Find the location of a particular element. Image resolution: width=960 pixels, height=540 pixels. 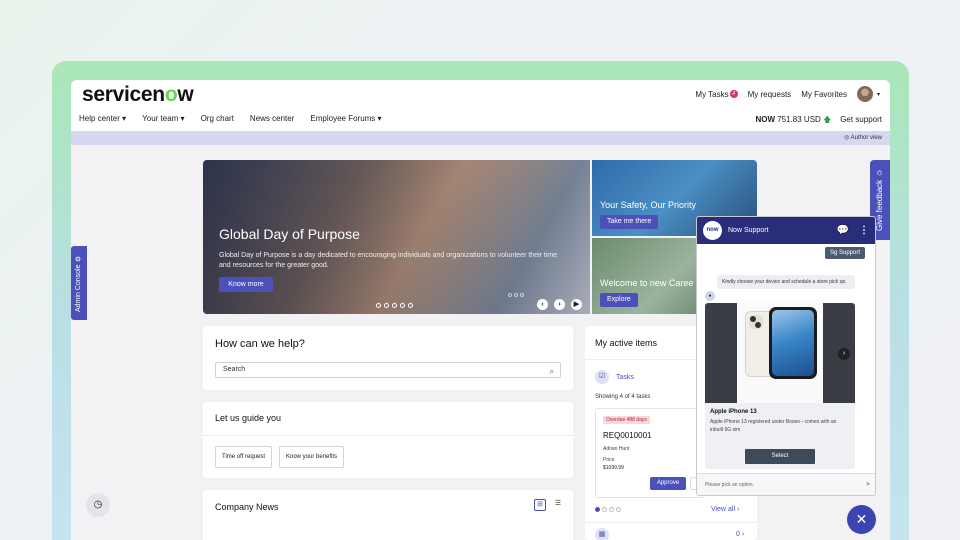

prev-icon: ‹ is located at coordinates (542, 304).